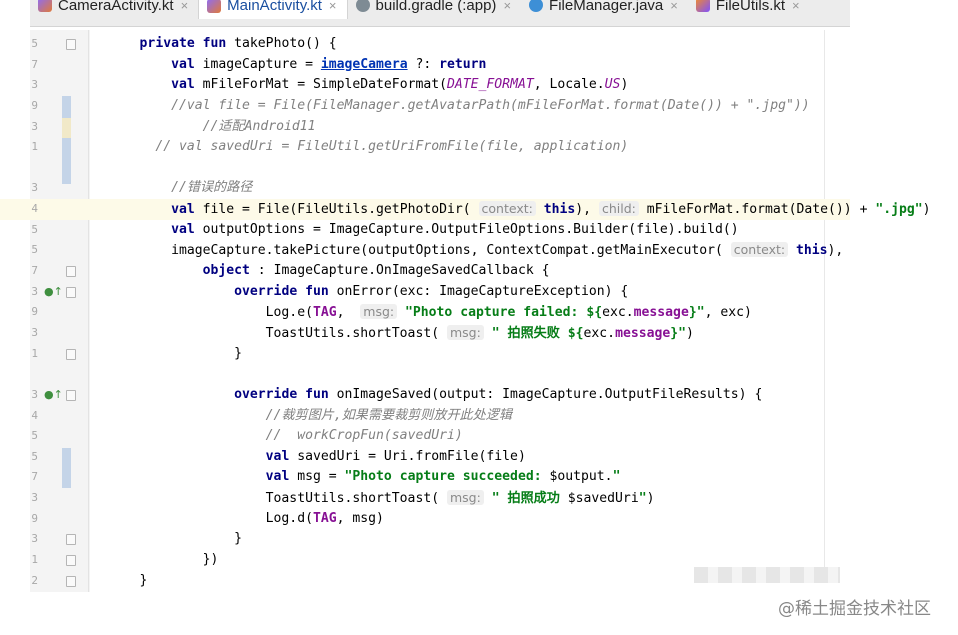  What do you see at coordinates (463, 64) in the screenshot?
I see `code-token: return` at bounding box center [463, 64].